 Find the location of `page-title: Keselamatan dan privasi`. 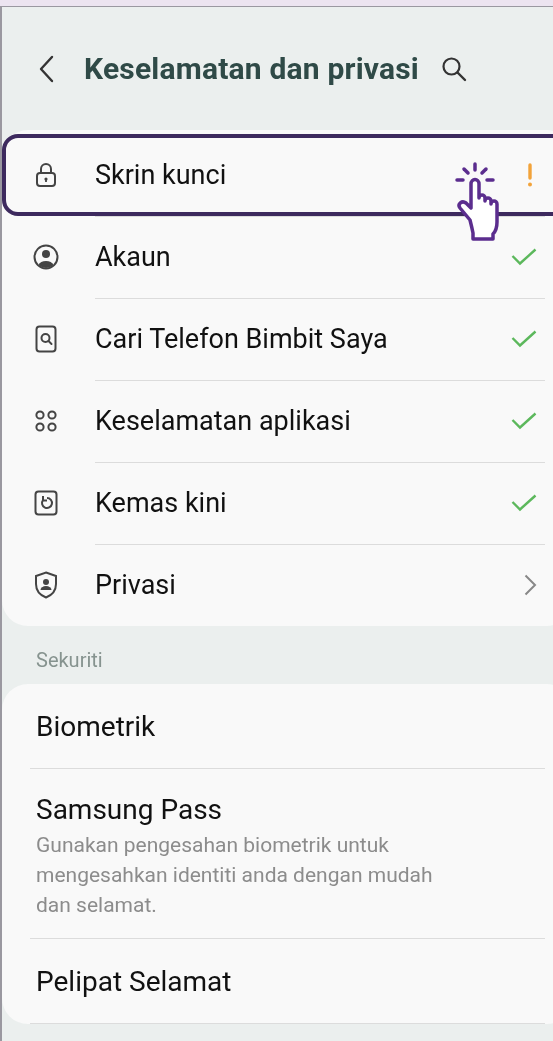

page-title: Keselamatan dan privasi is located at coordinates (251, 68).